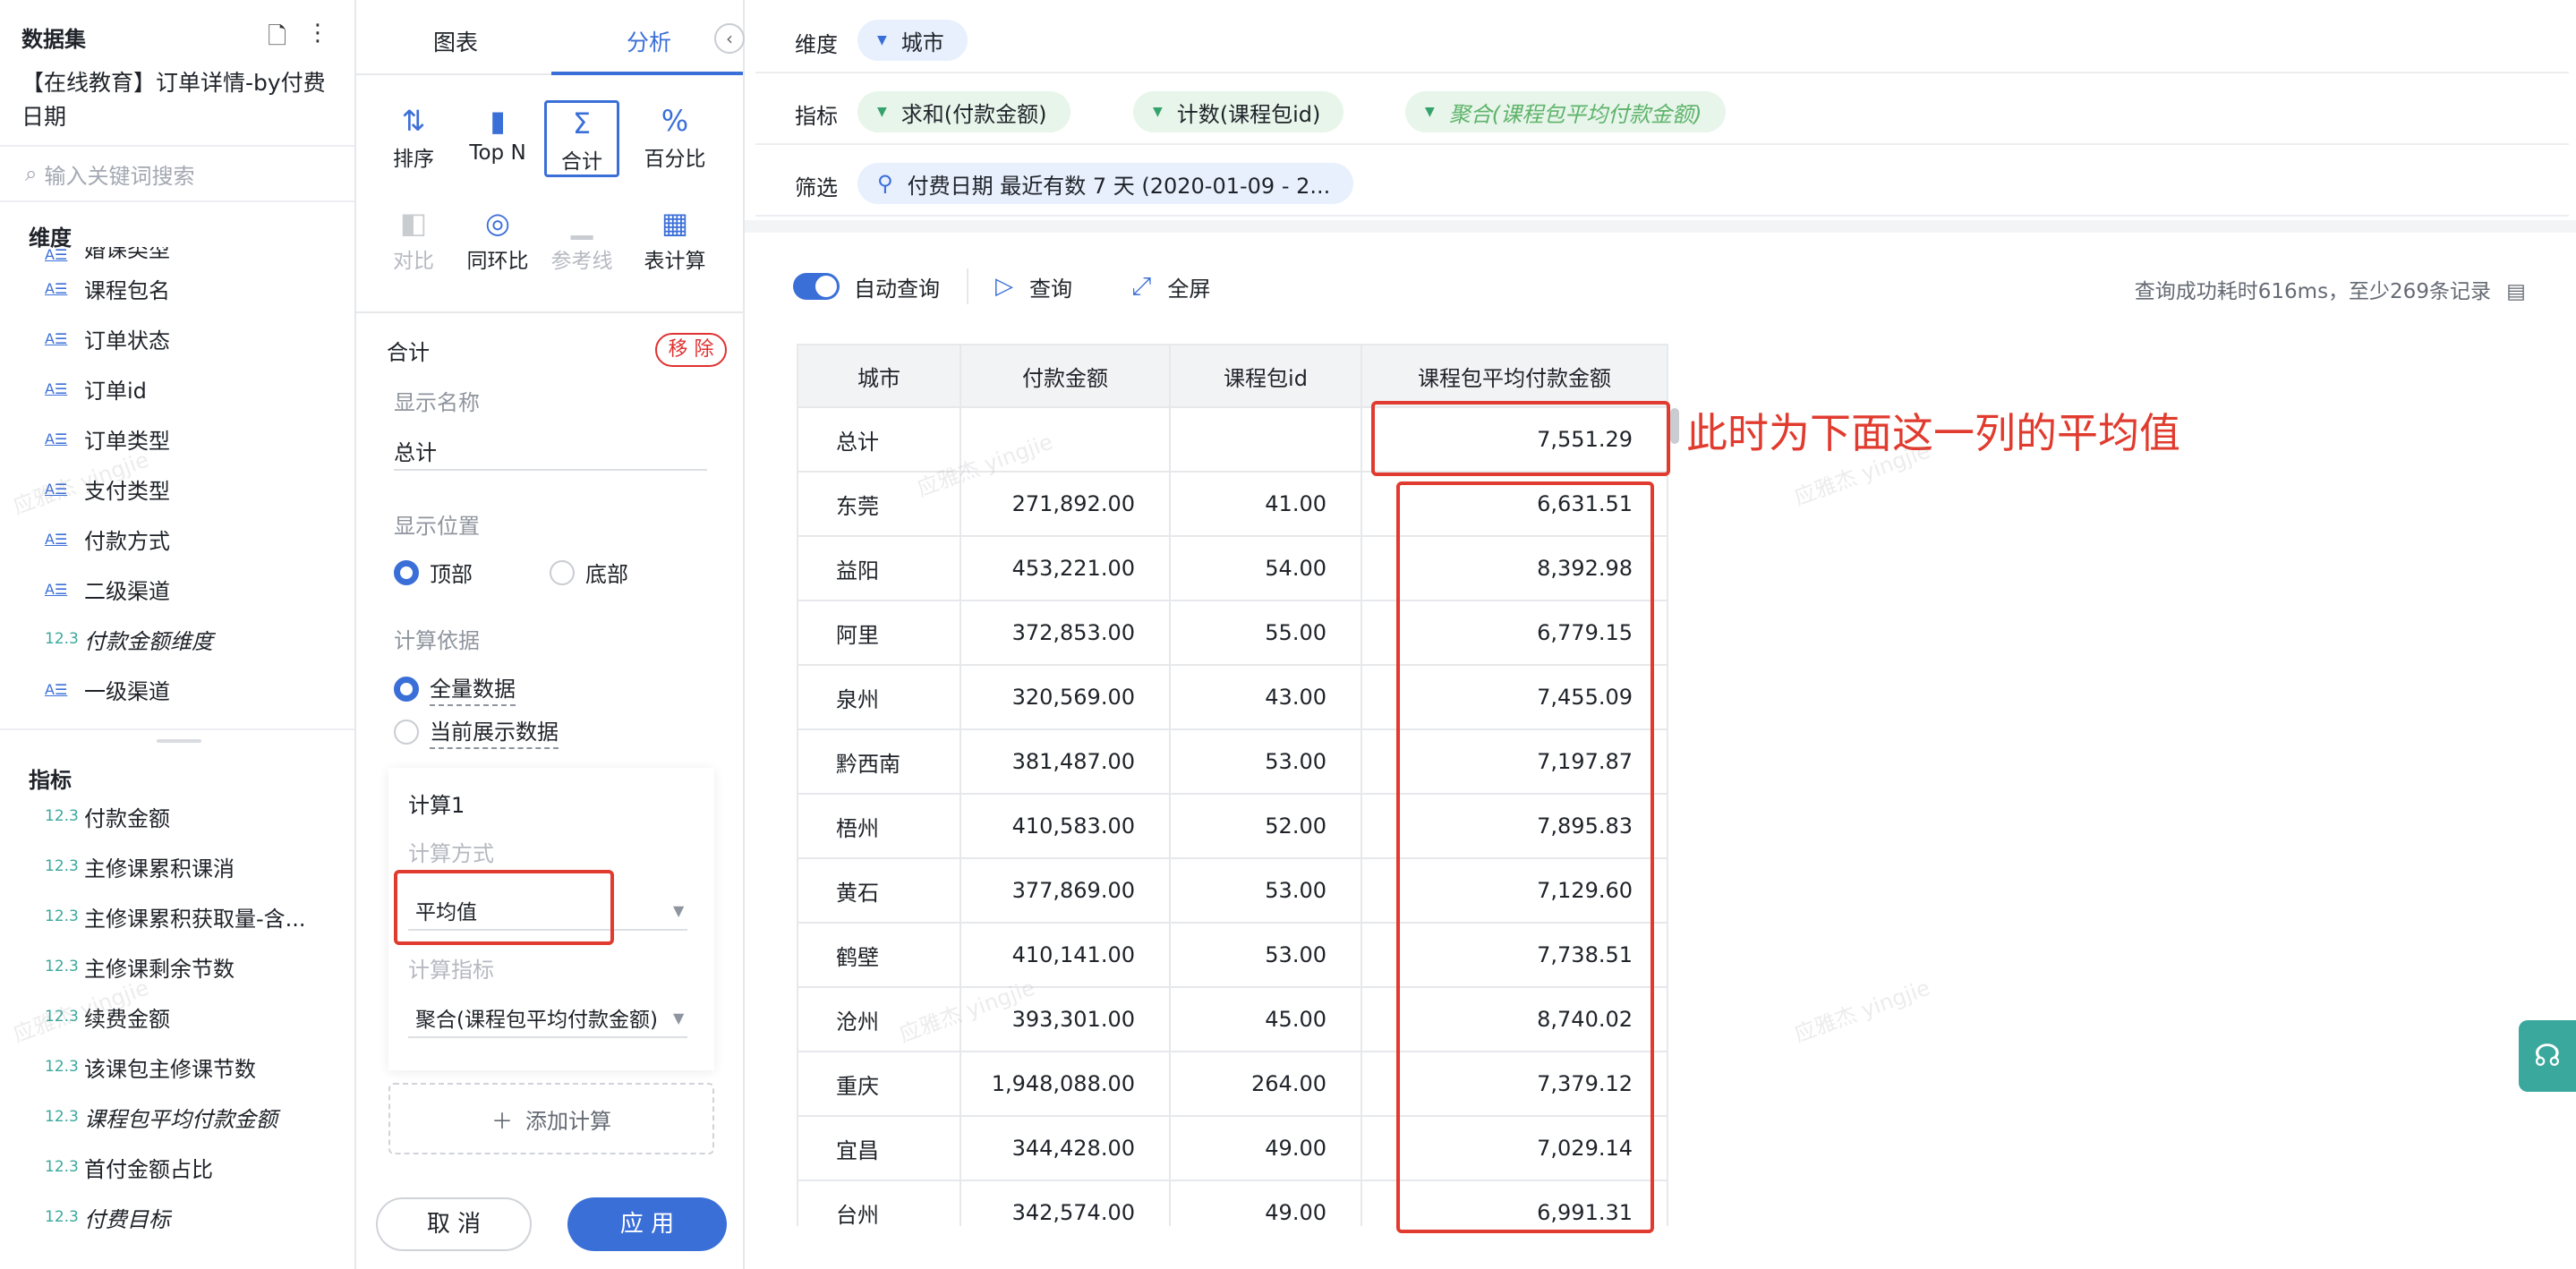  I want to click on chevron-down-icon: ▼, so click(679, 1018).